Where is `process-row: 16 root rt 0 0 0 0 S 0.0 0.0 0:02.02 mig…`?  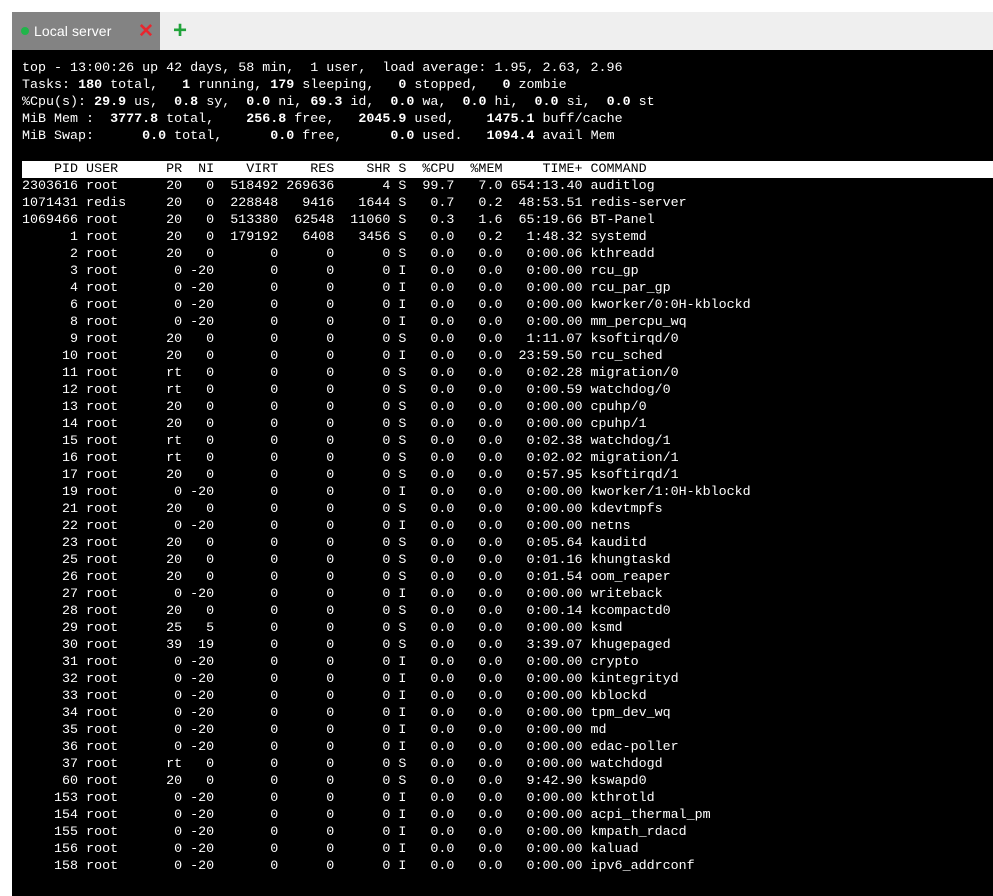
process-row: 16 root rt 0 0 0 0 S 0.0 0.0 0:02.02 mig… is located at coordinates (350, 458).